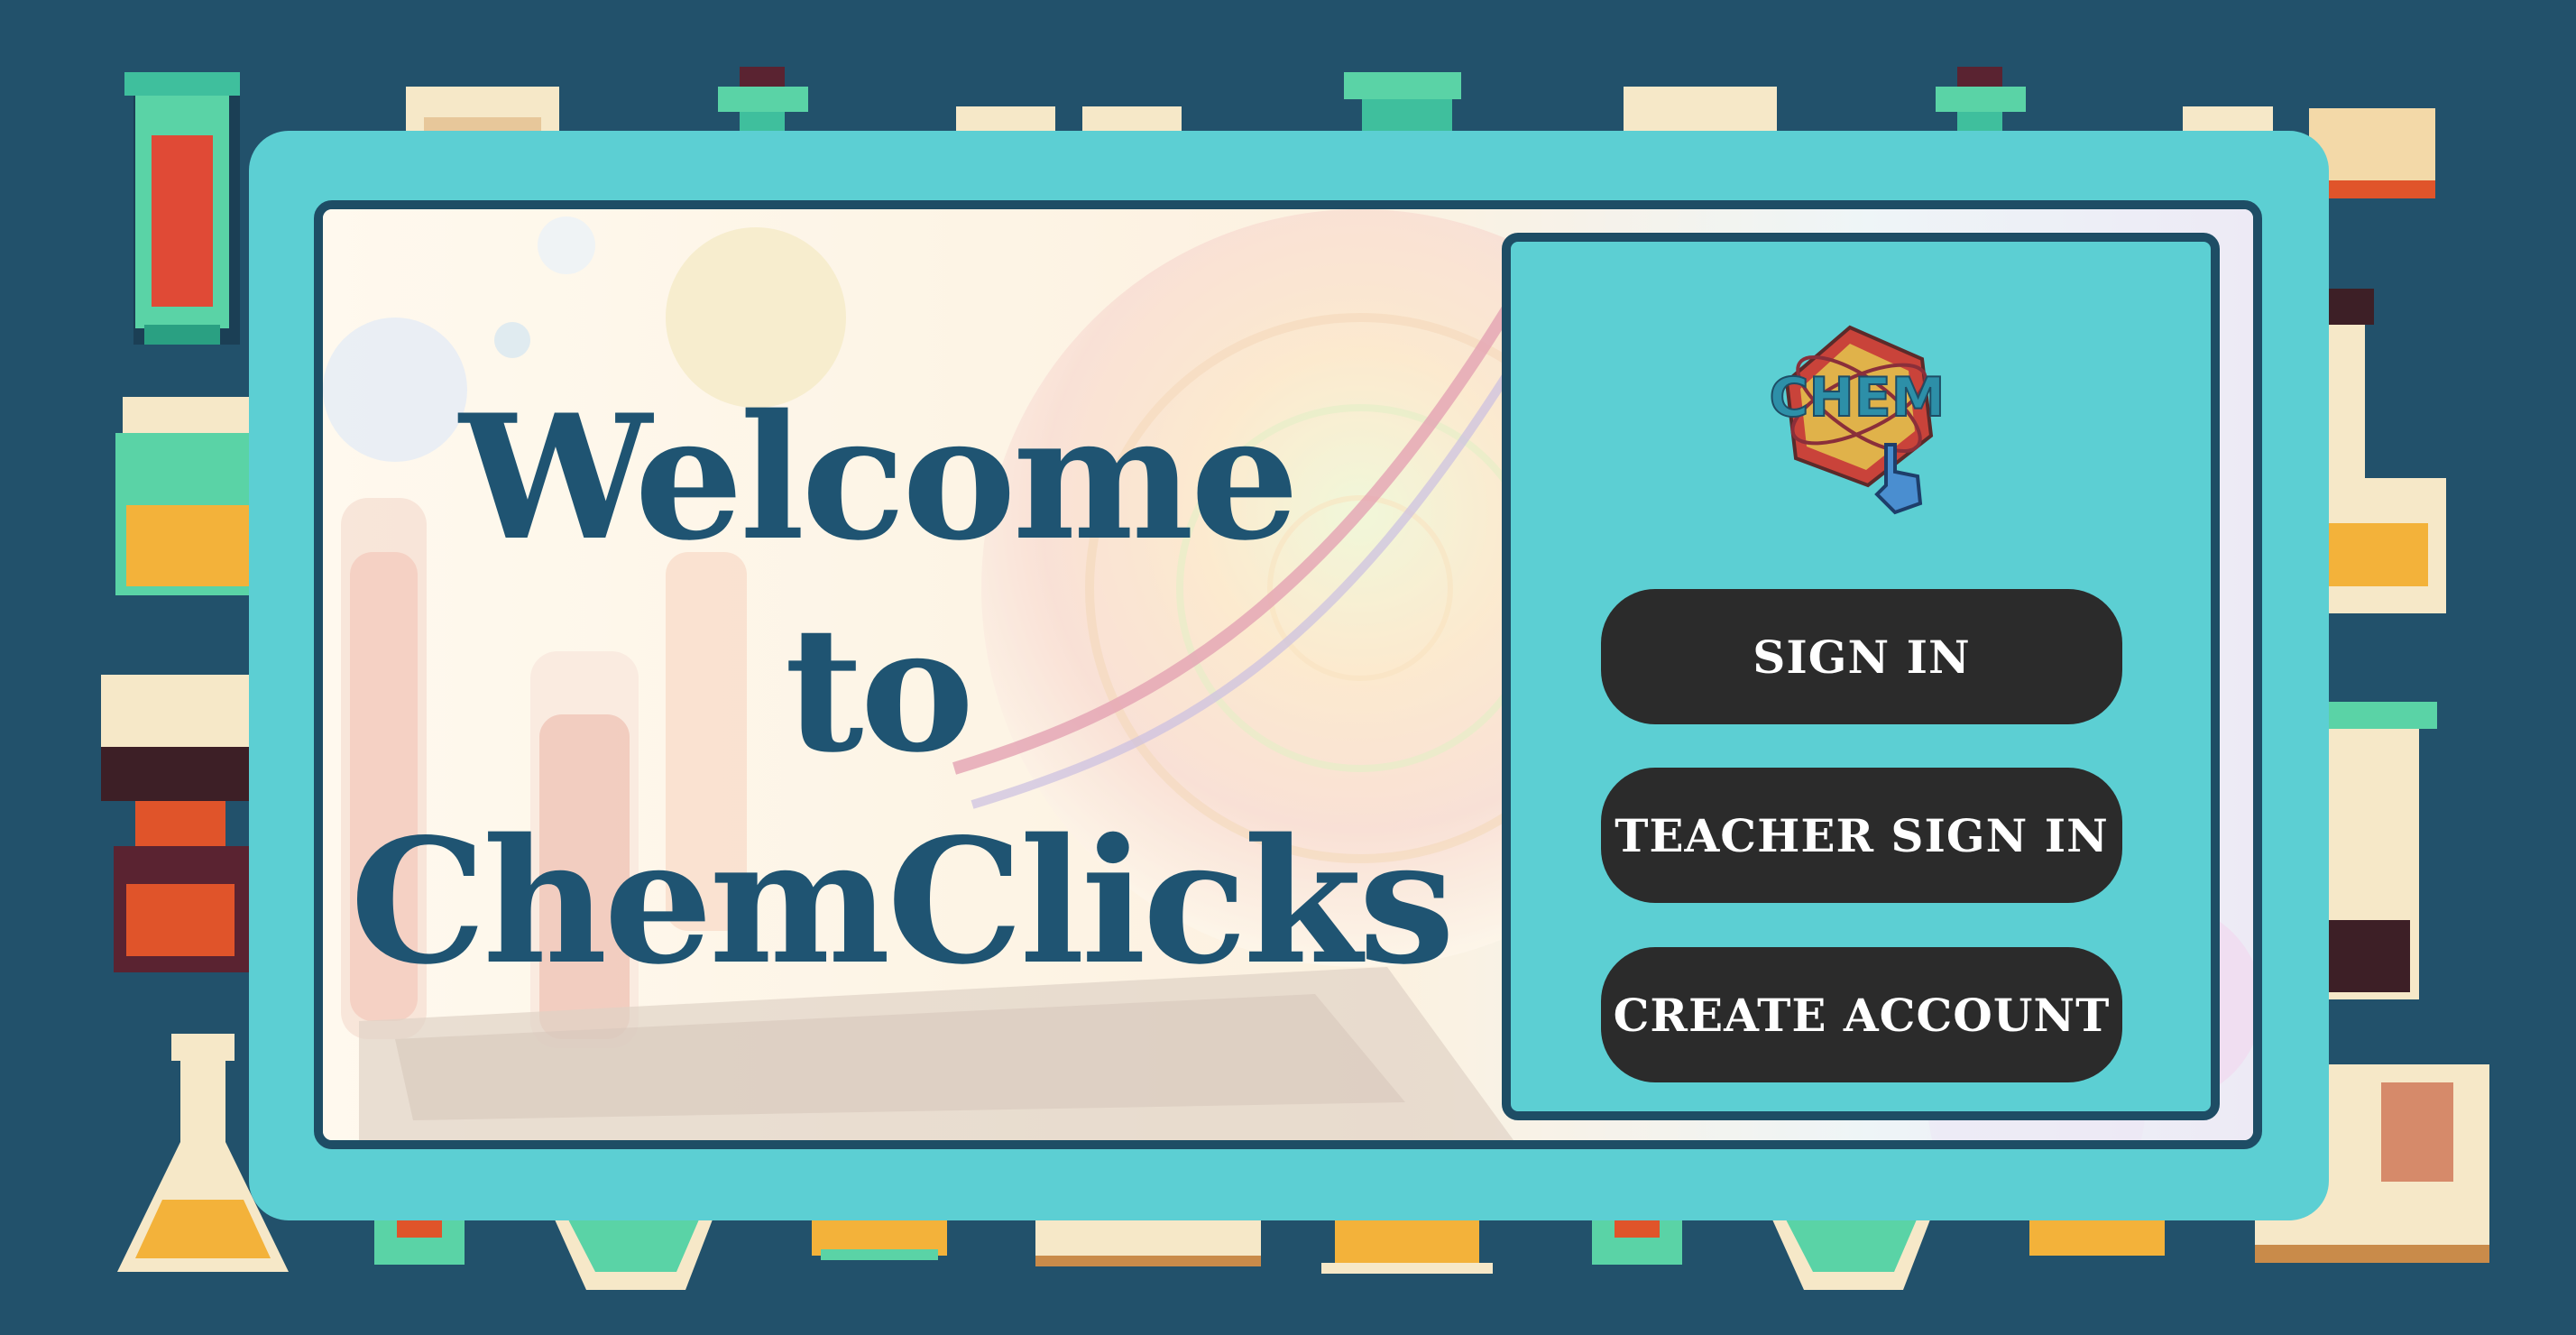  Describe the element at coordinates (1701, 109) in the screenshot. I see `flask-top-3-icon` at that location.